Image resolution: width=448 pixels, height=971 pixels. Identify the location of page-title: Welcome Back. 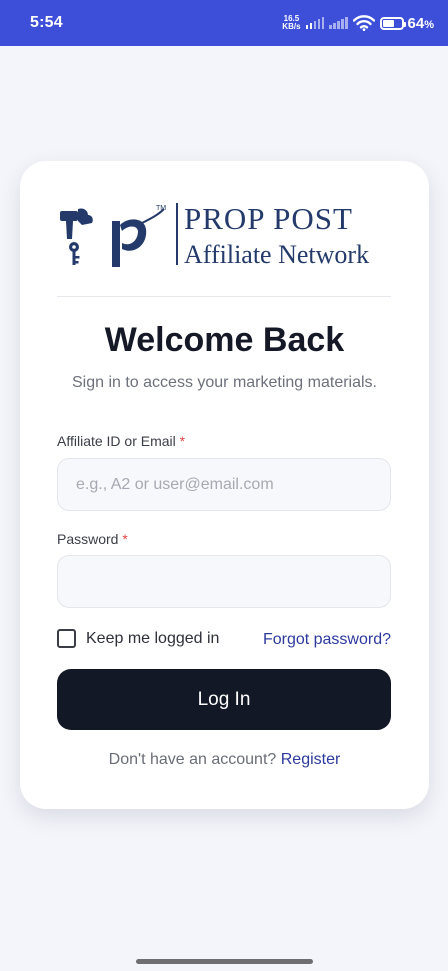
(224, 340).